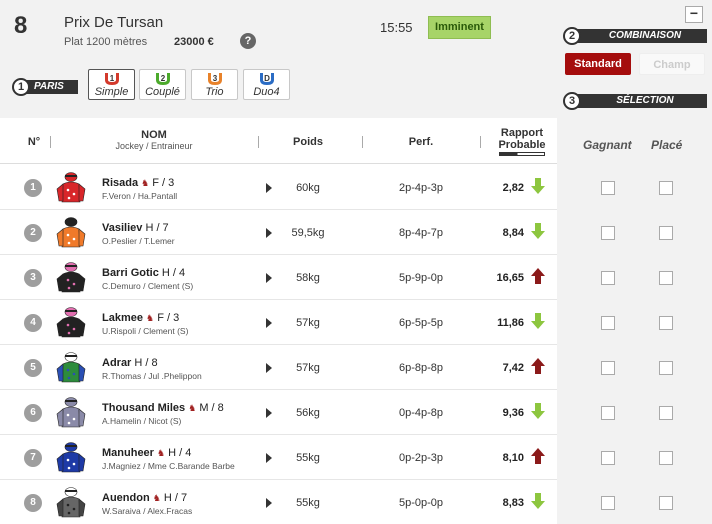 This screenshot has width=712, height=524. What do you see at coordinates (421, 233) in the screenshot?
I see `runner-perf: 8p-4p-7p` at bounding box center [421, 233].